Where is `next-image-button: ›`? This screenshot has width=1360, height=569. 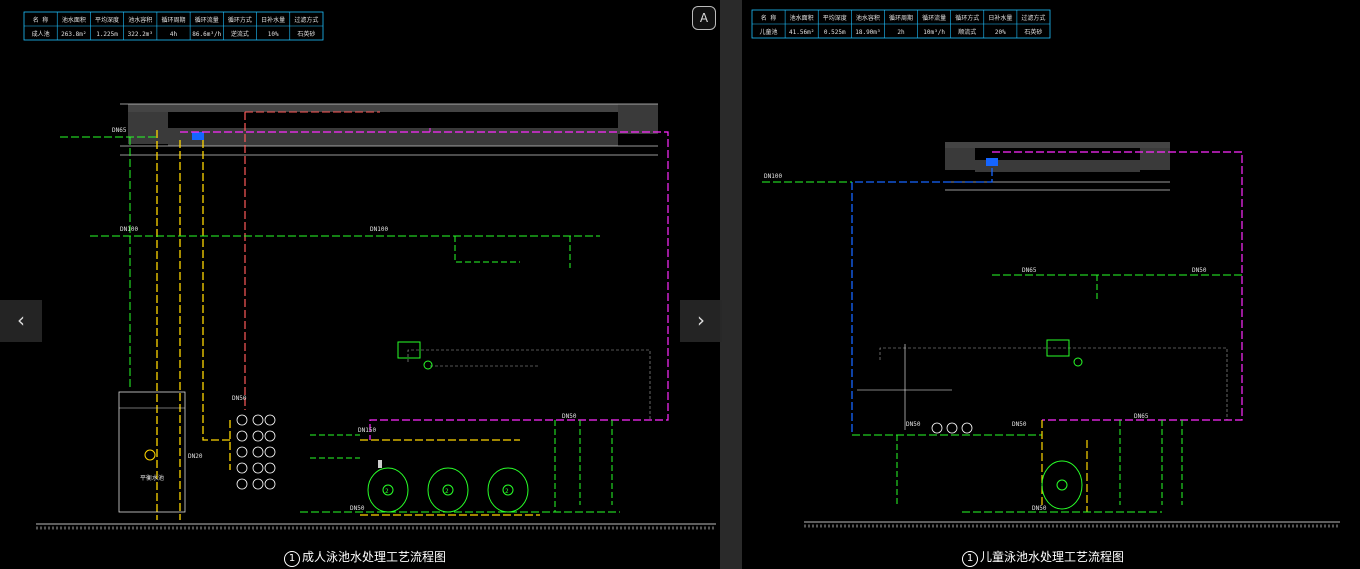 next-image-button: › is located at coordinates (701, 321).